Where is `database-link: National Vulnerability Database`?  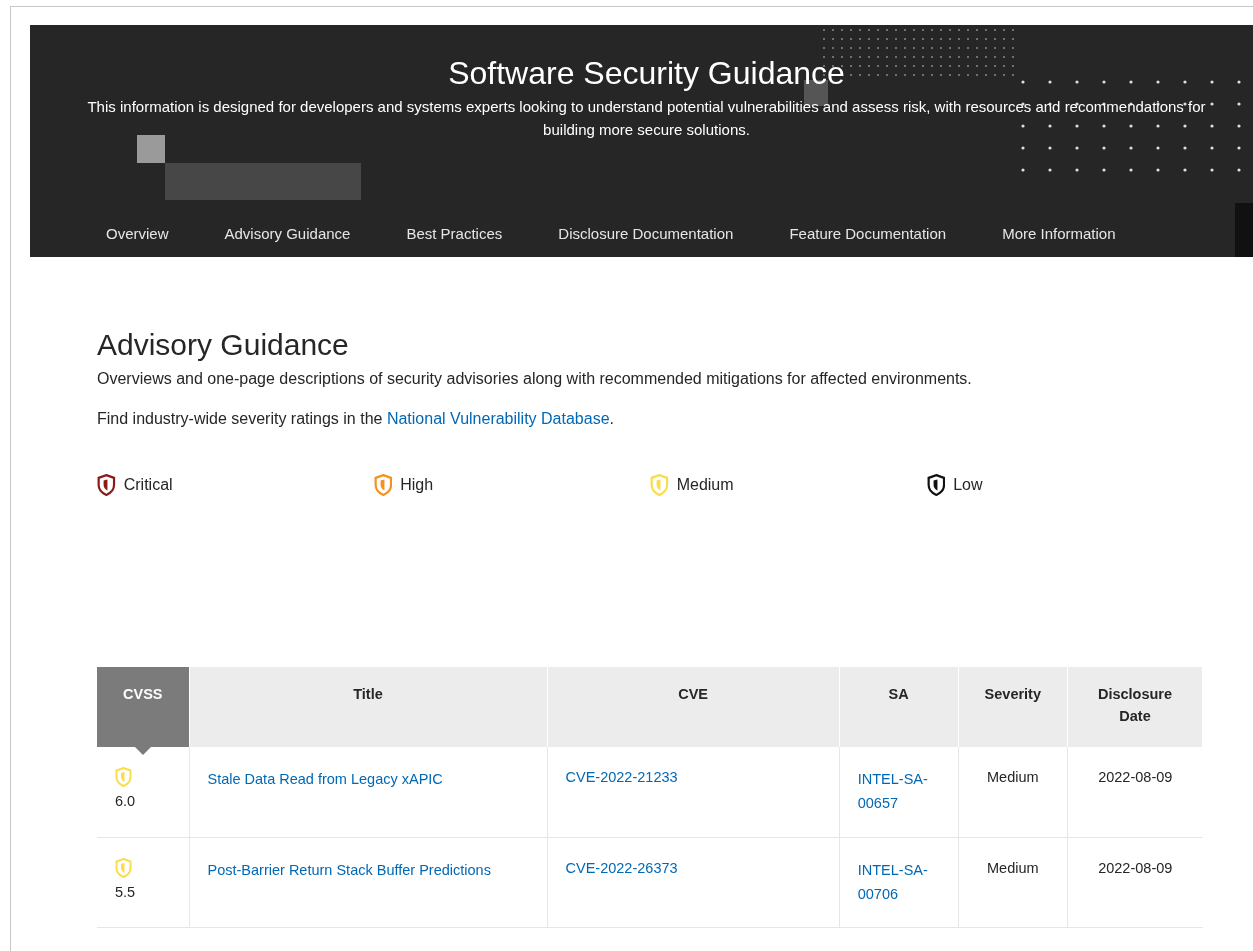 database-link: National Vulnerability Database is located at coordinates (498, 418).